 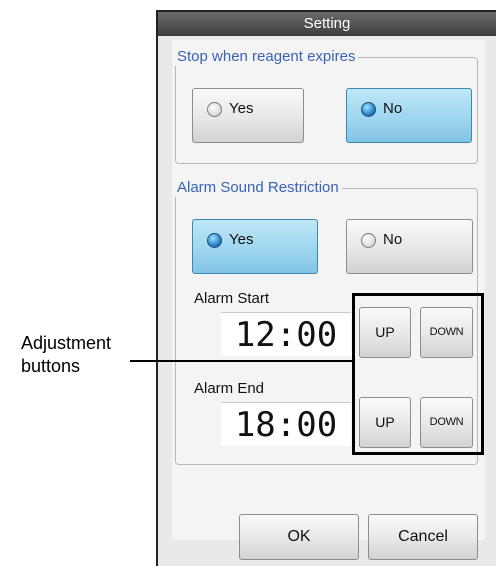 What do you see at coordinates (241, 108) in the screenshot?
I see `stop-yes-label: Yes` at bounding box center [241, 108].